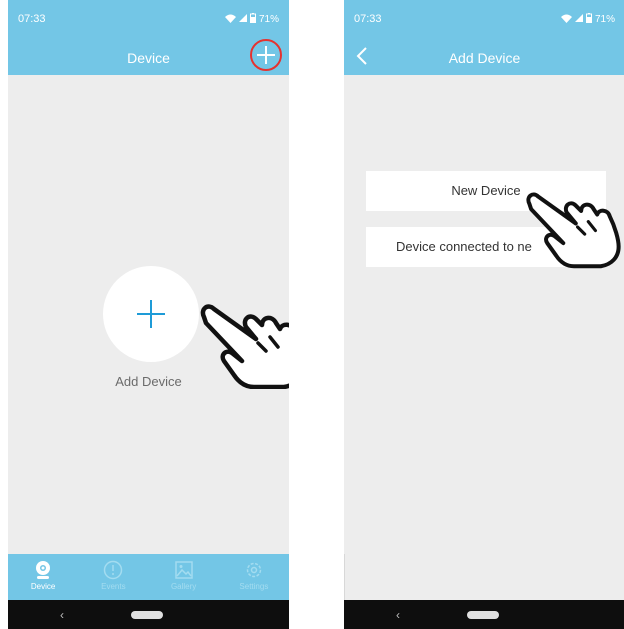 This screenshot has height=629, width=624. Describe the element at coordinates (254, 586) in the screenshot. I see `tab-label: Settings` at that location.